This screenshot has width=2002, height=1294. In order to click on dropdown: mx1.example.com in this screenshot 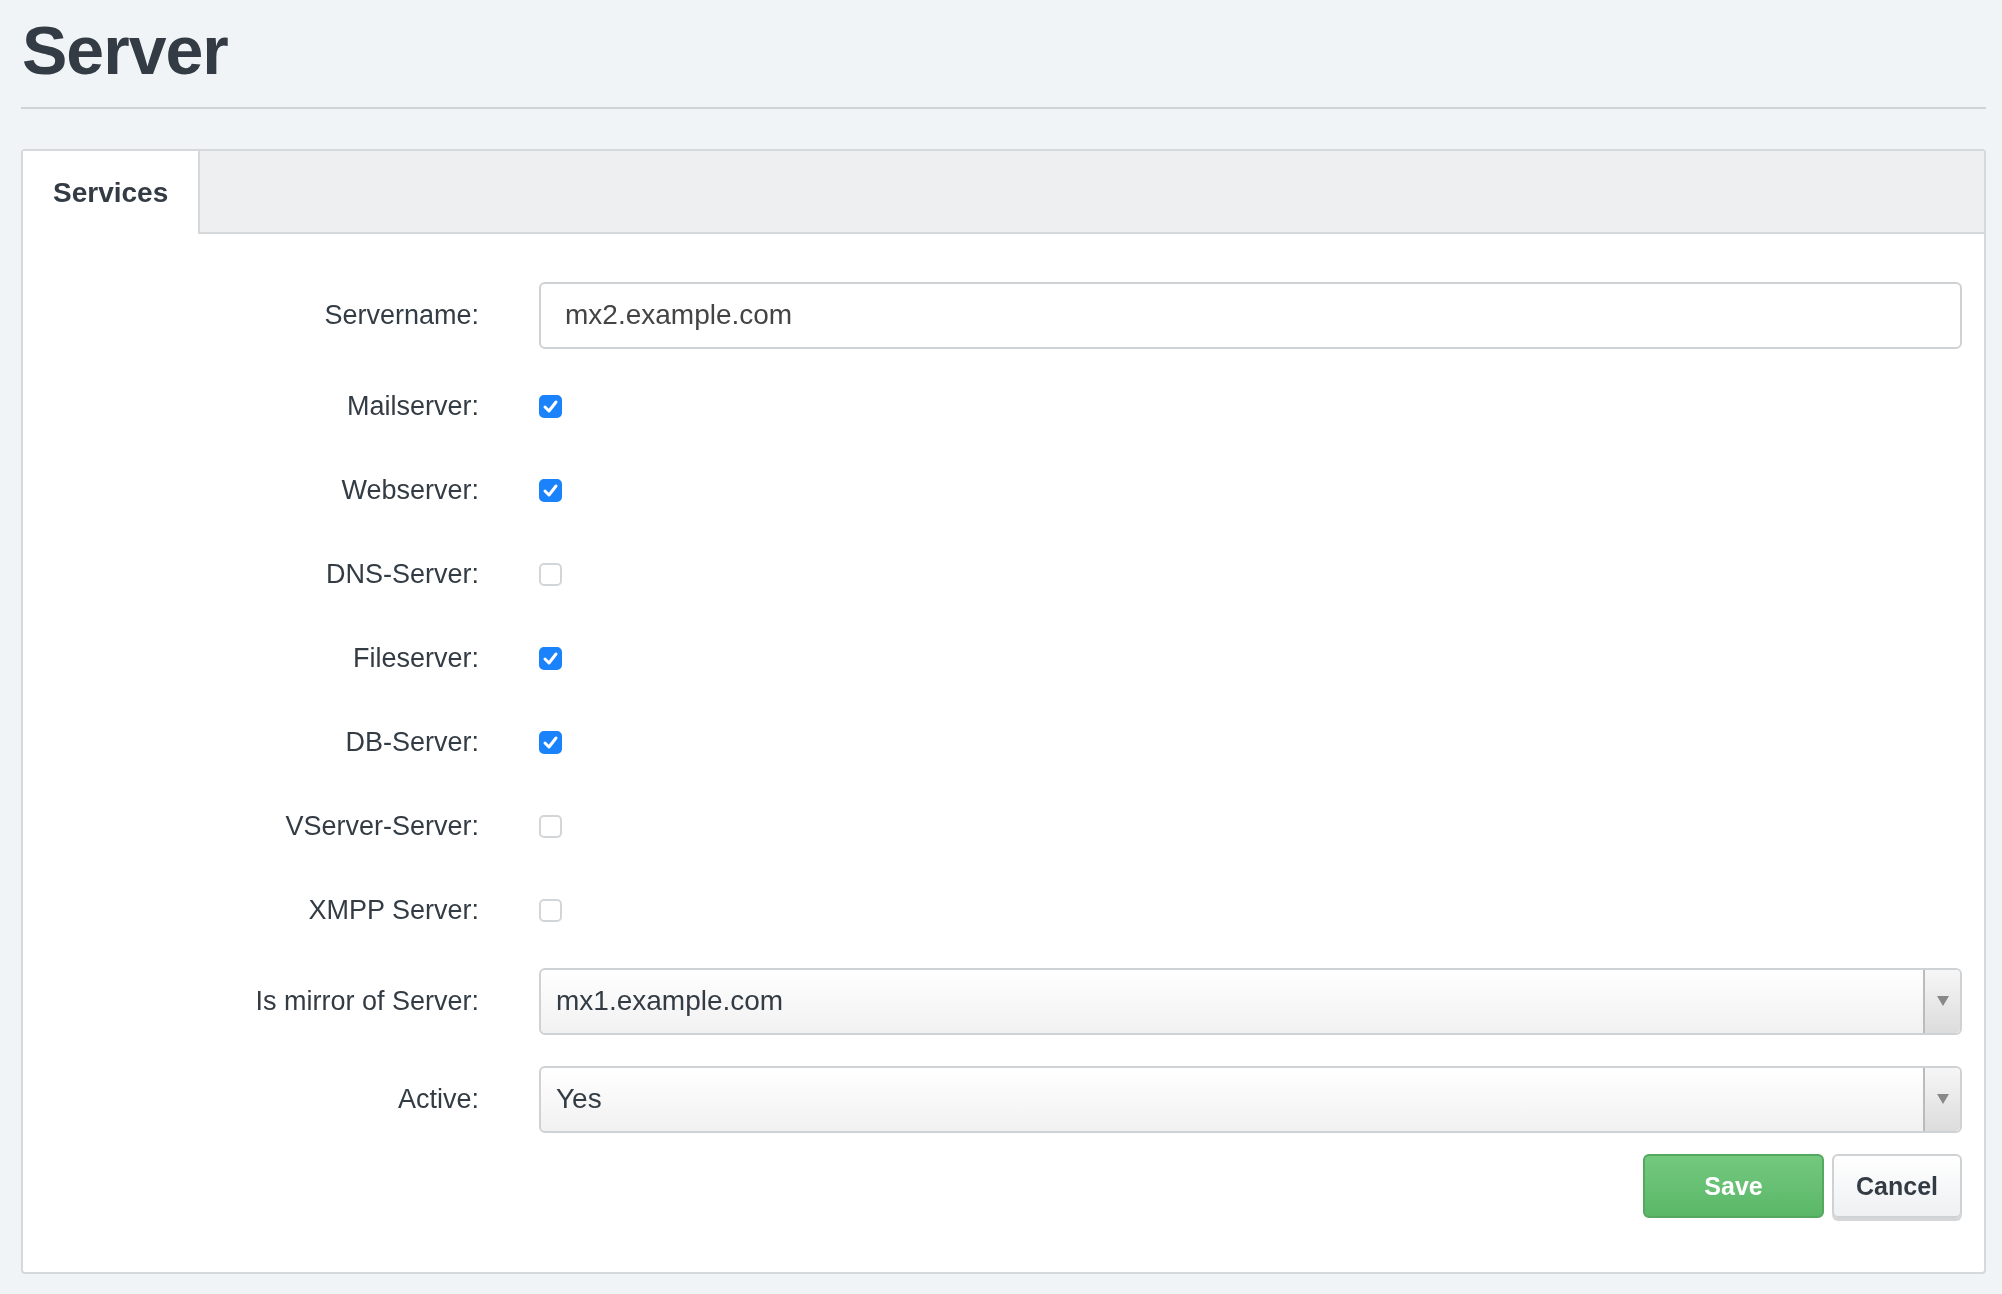, I will do `click(1250, 1001)`.